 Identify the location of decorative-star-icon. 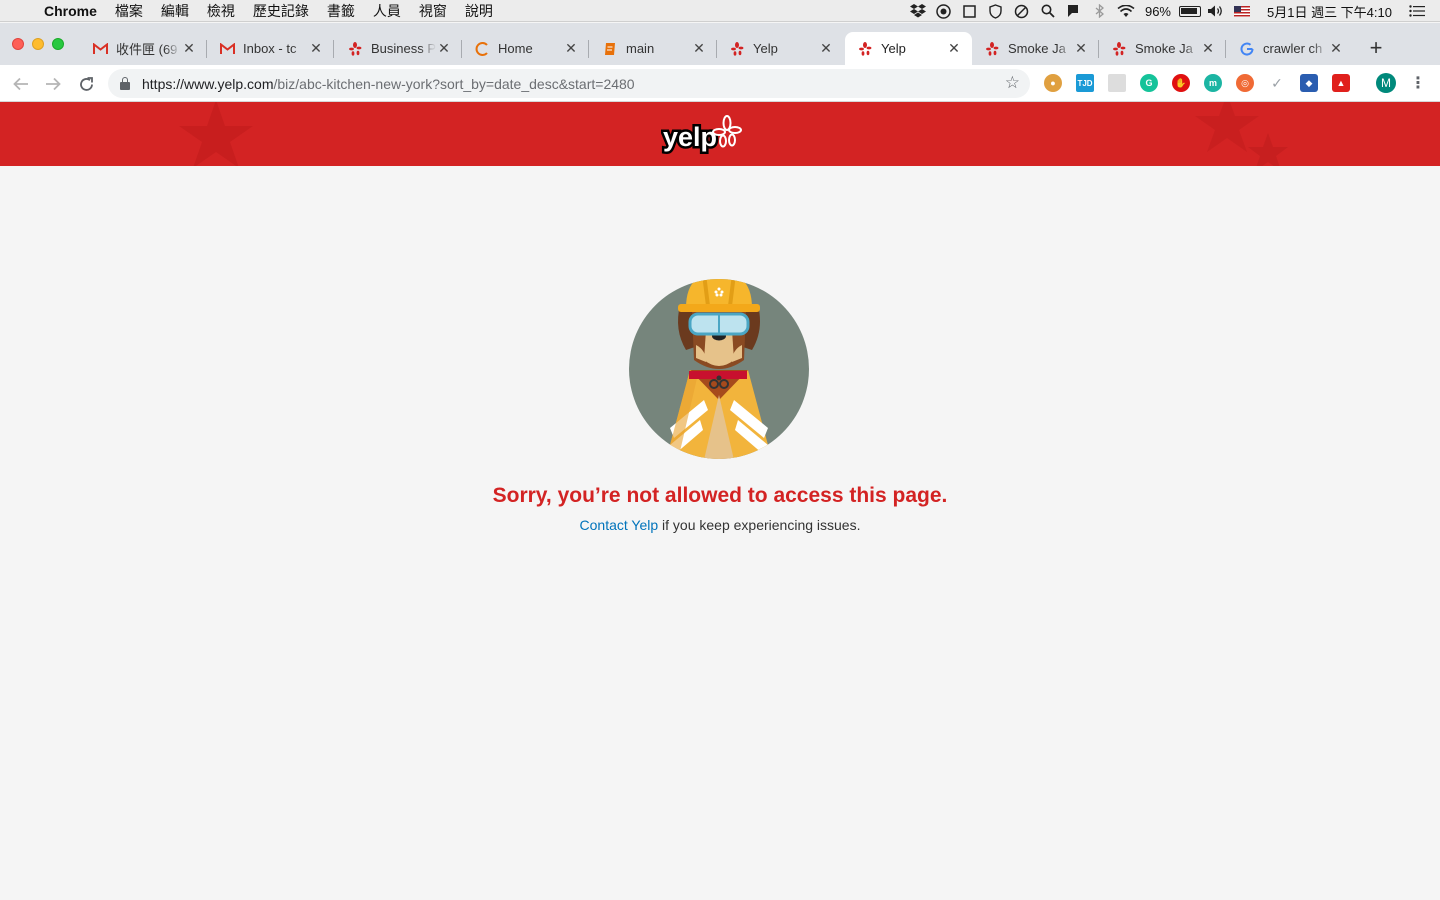
(1268, 149).